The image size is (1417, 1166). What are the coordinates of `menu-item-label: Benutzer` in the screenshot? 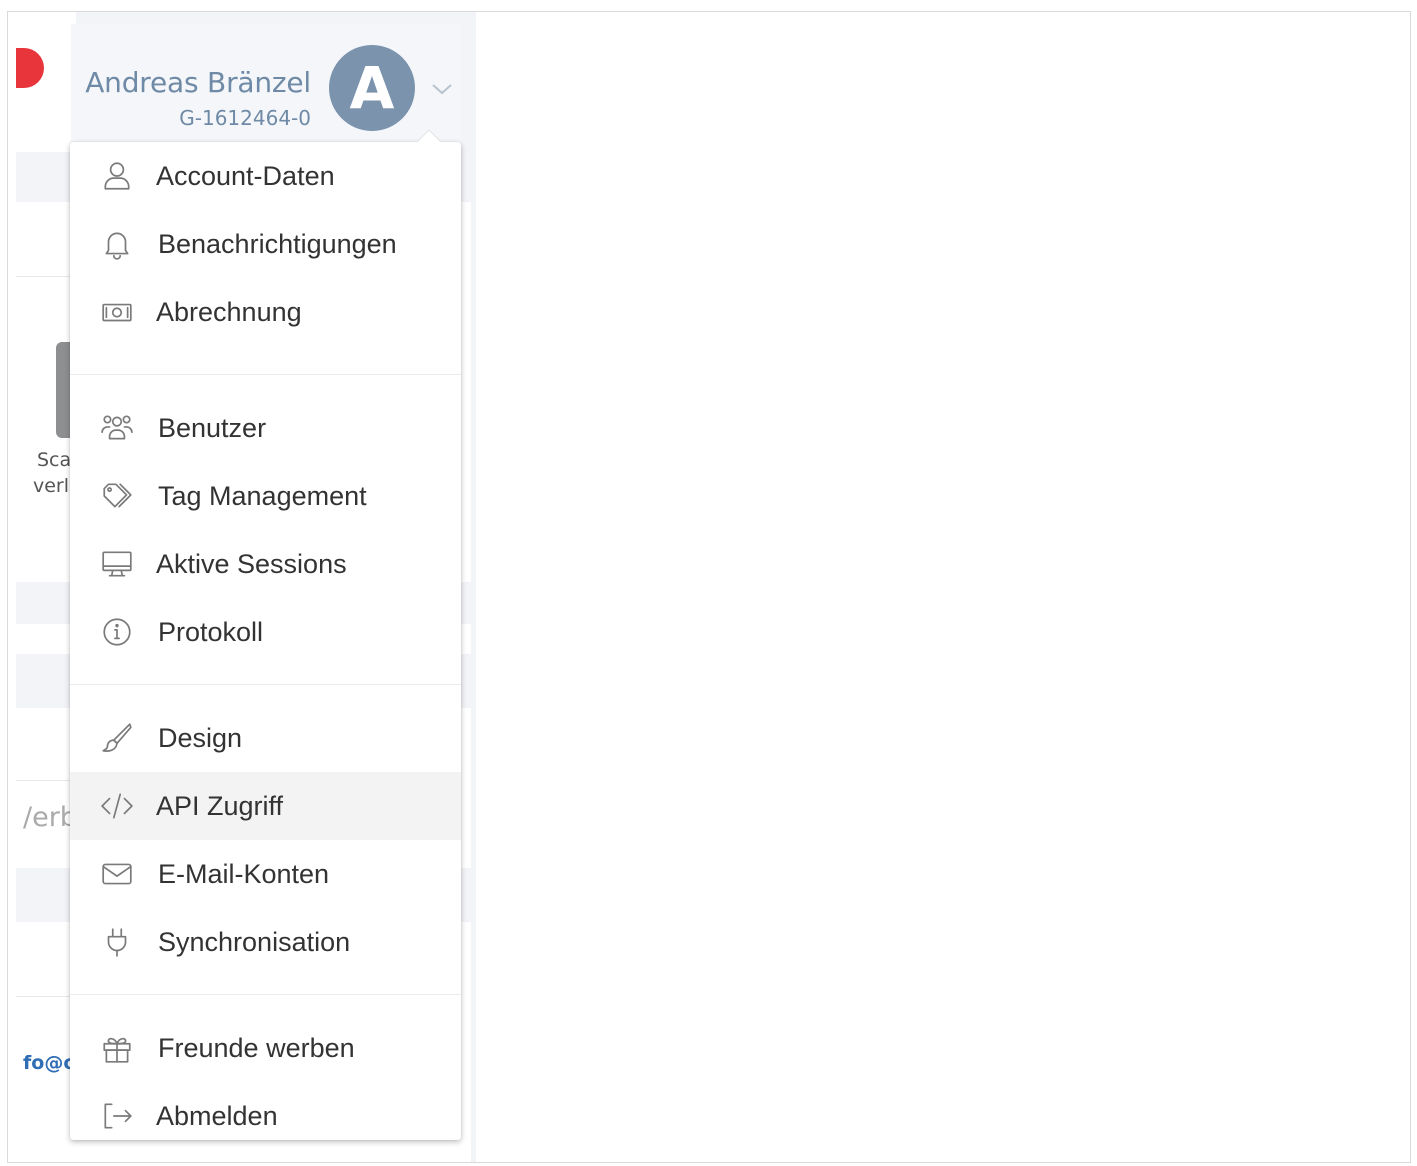 It's located at (212, 427).